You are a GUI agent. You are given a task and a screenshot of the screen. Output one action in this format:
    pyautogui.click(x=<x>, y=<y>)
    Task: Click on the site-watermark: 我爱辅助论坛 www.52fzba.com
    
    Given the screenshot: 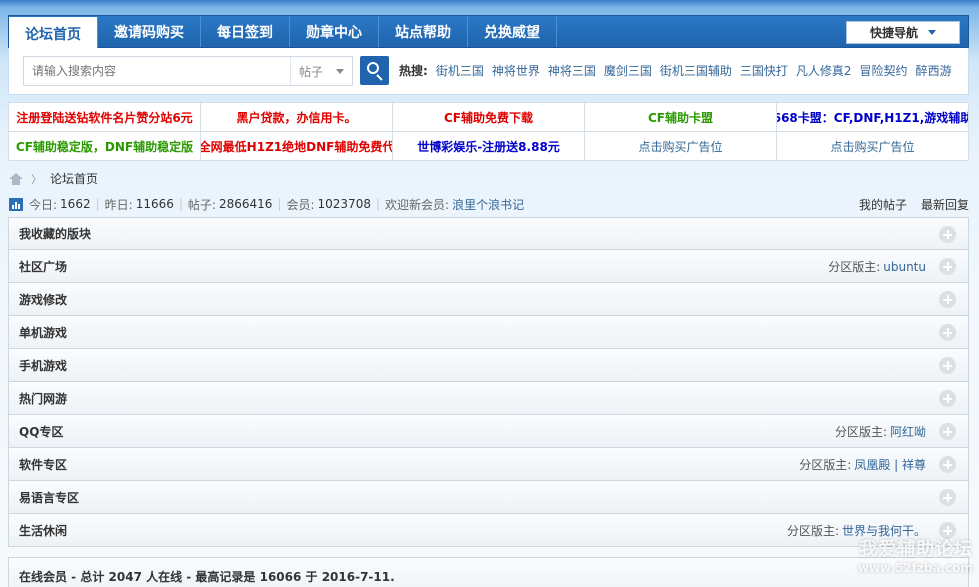 What is the action you would take?
    pyautogui.click(x=913, y=561)
    